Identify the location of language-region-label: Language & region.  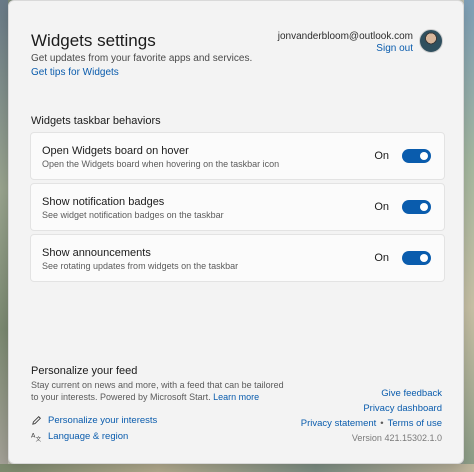
(88, 436).